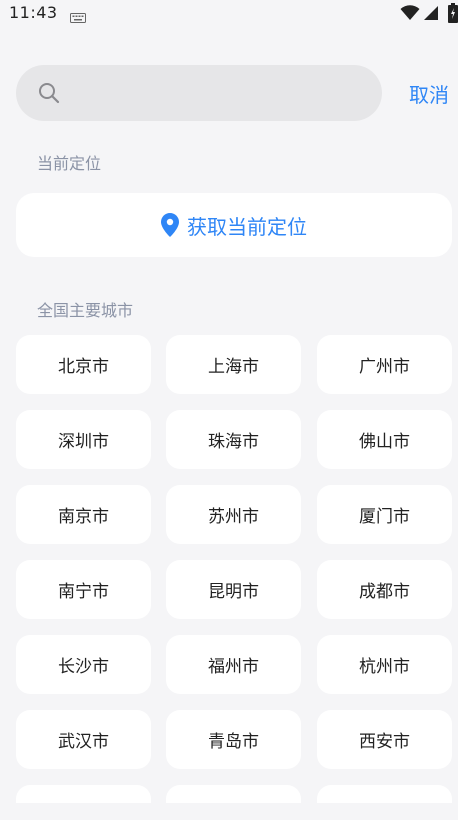 The image size is (458, 820). What do you see at coordinates (453, 15) in the screenshot?
I see `battery-icon` at bounding box center [453, 15].